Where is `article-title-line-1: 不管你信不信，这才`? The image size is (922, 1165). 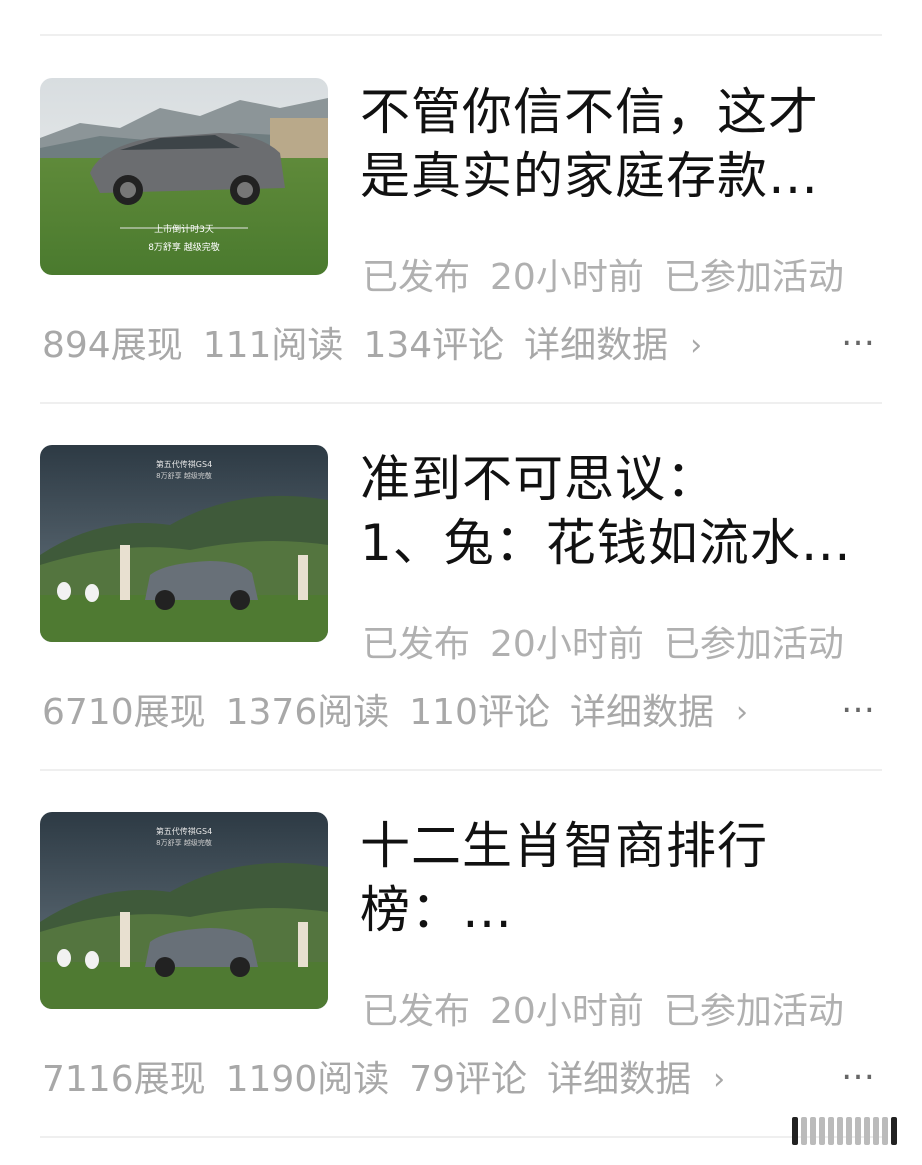 article-title-line-1: 不管你信不信，这才 is located at coordinates (589, 112).